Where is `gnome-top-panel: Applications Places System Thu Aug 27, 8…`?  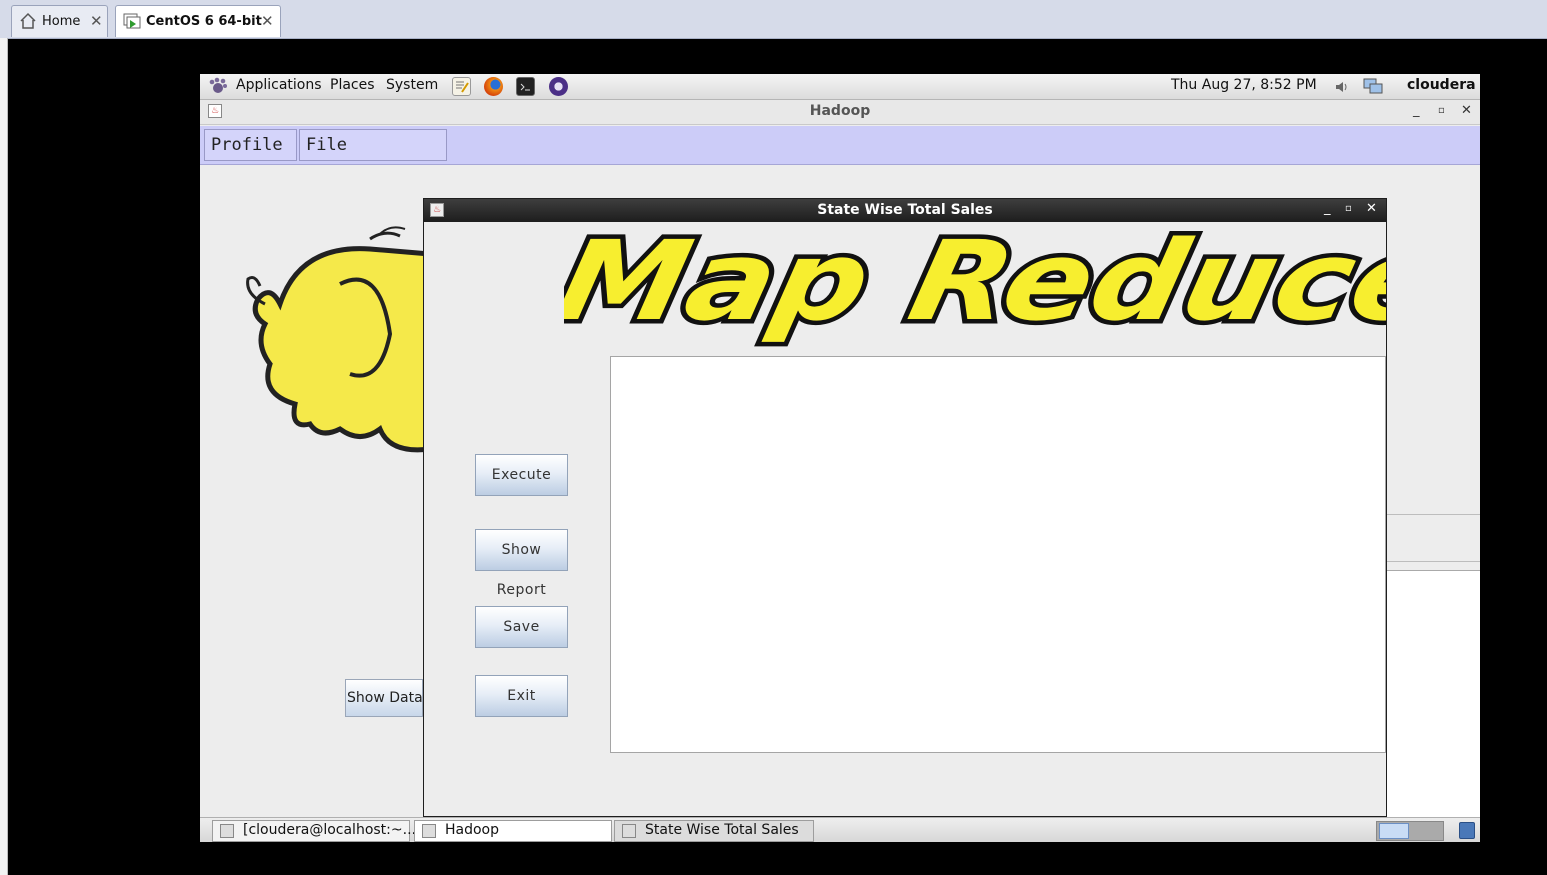
gnome-top-panel: Applications Places System Thu Aug 27, 8… is located at coordinates (840, 87).